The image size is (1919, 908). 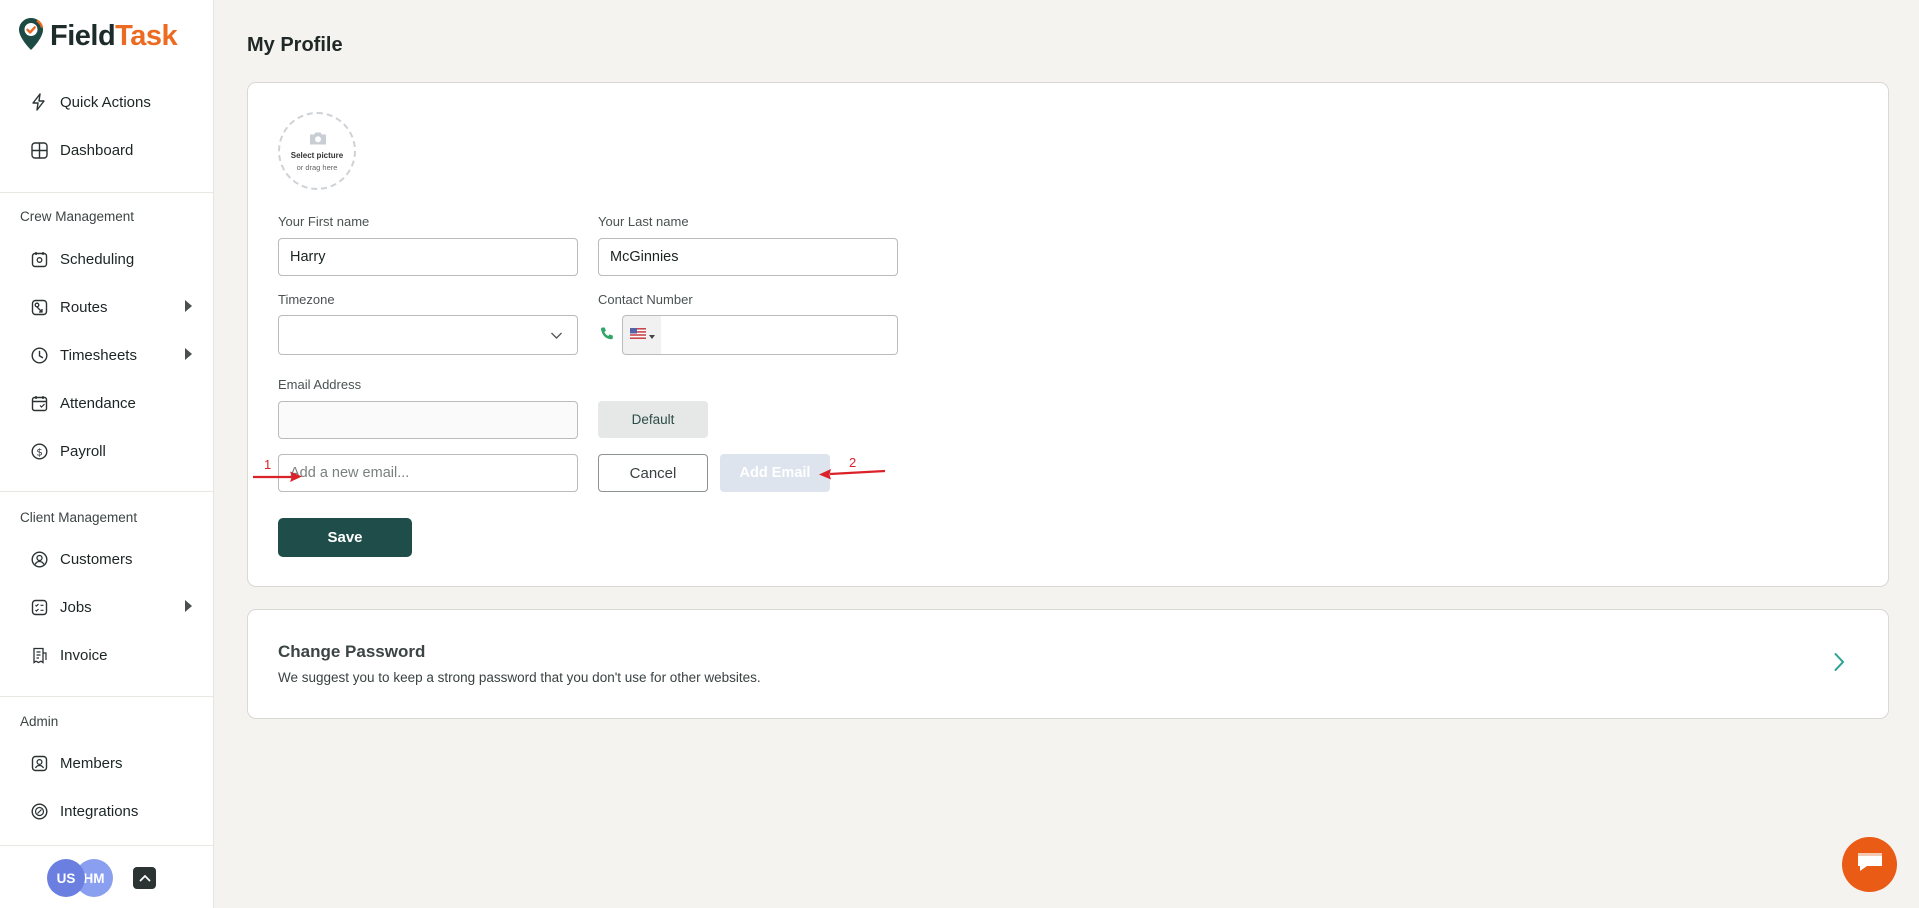 I want to click on integrations-icon, so click(x=39, y=811).